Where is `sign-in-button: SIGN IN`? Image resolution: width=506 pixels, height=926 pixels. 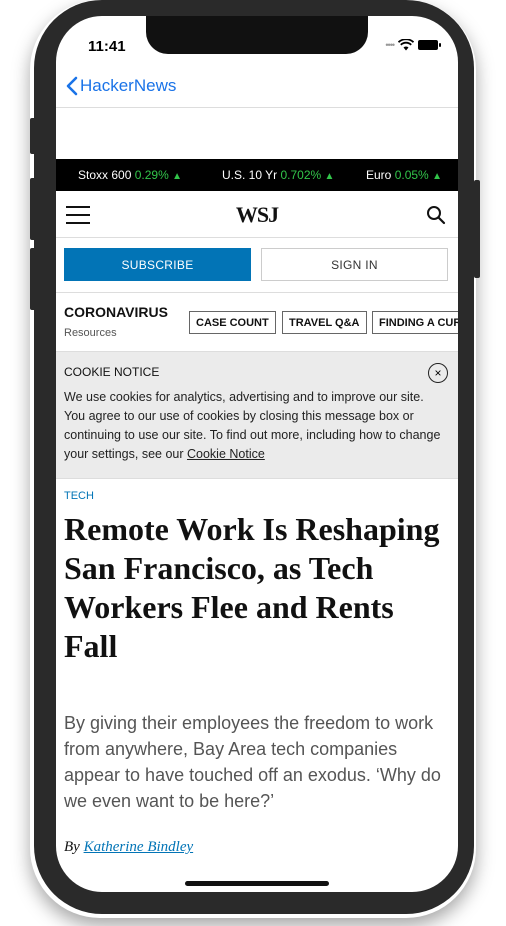 sign-in-button: SIGN IN is located at coordinates (354, 264).